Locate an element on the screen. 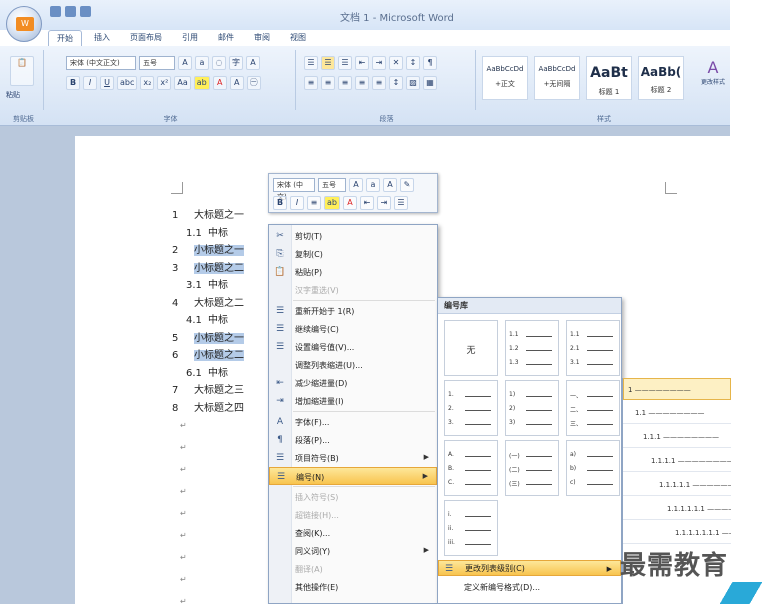 This screenshot has width=772, height=604. document-line: 7 大标题之三 is located at coordinates (208, 388).